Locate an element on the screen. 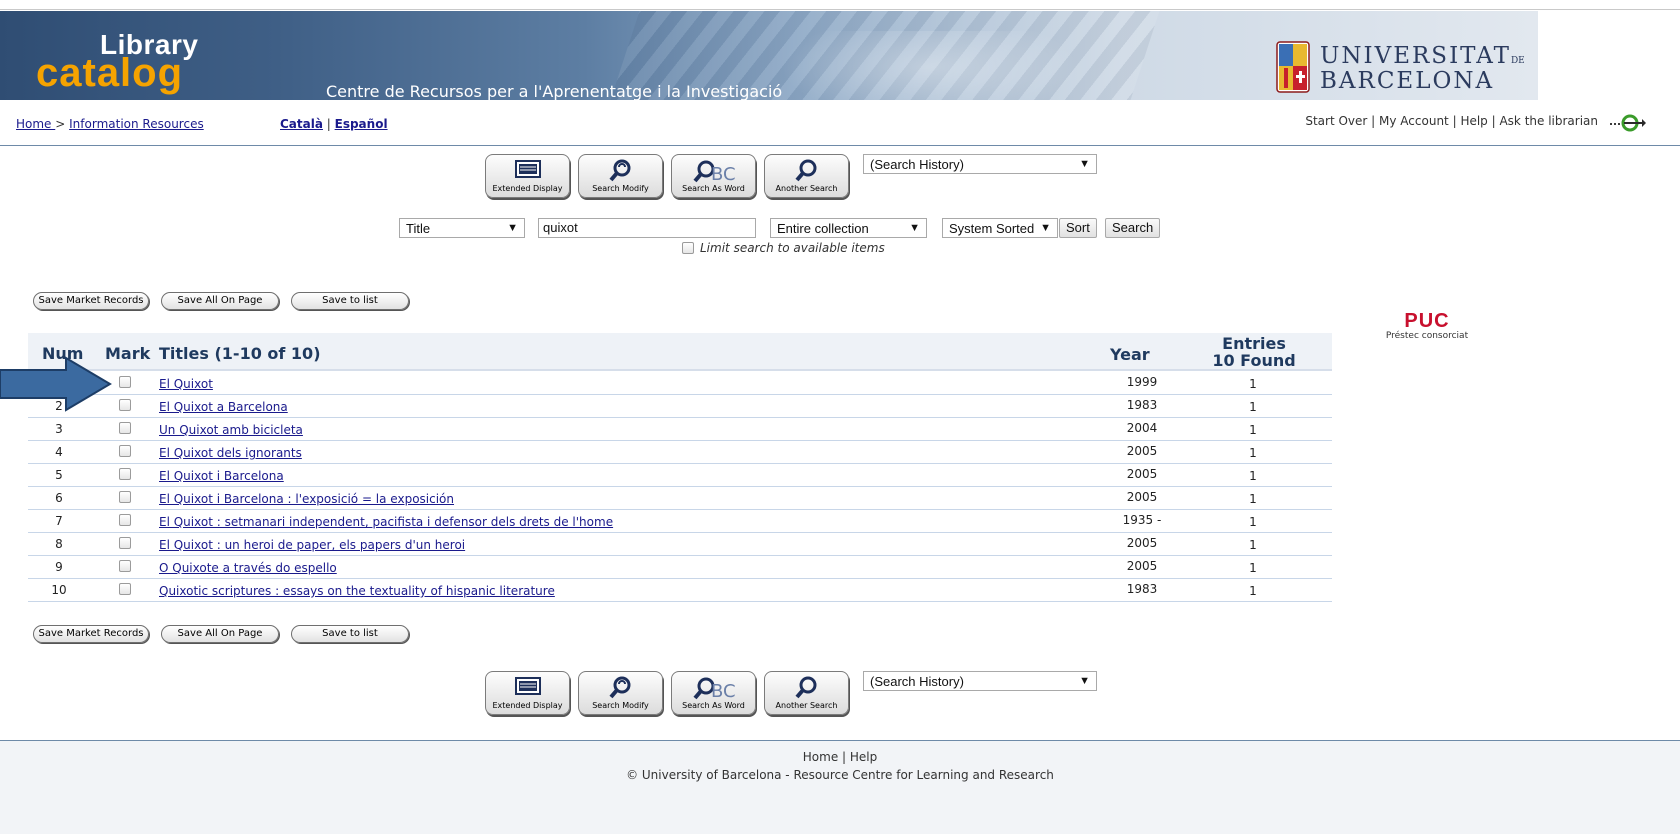 This screenshot has height=834, width=1680. search-field-select: Title ▼ is located at coordinates (462, 228).